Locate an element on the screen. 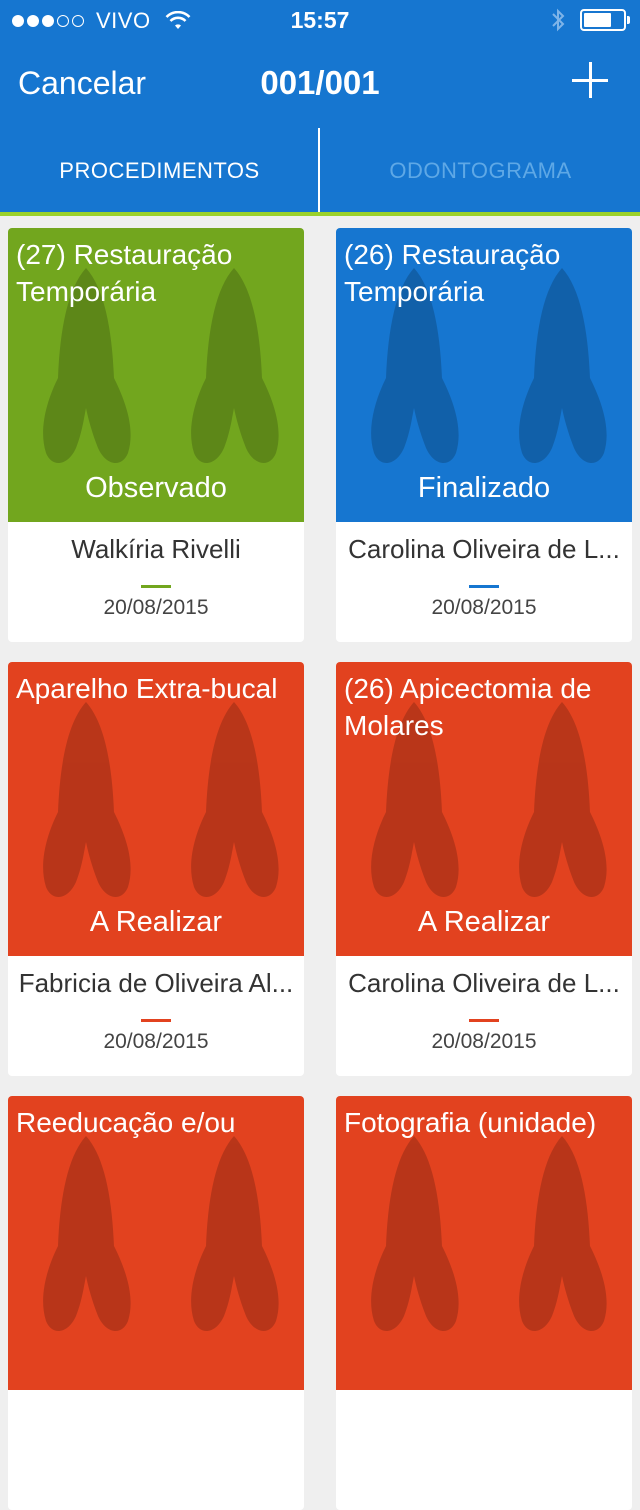  battery-icon is located at coordinates (605, 20).